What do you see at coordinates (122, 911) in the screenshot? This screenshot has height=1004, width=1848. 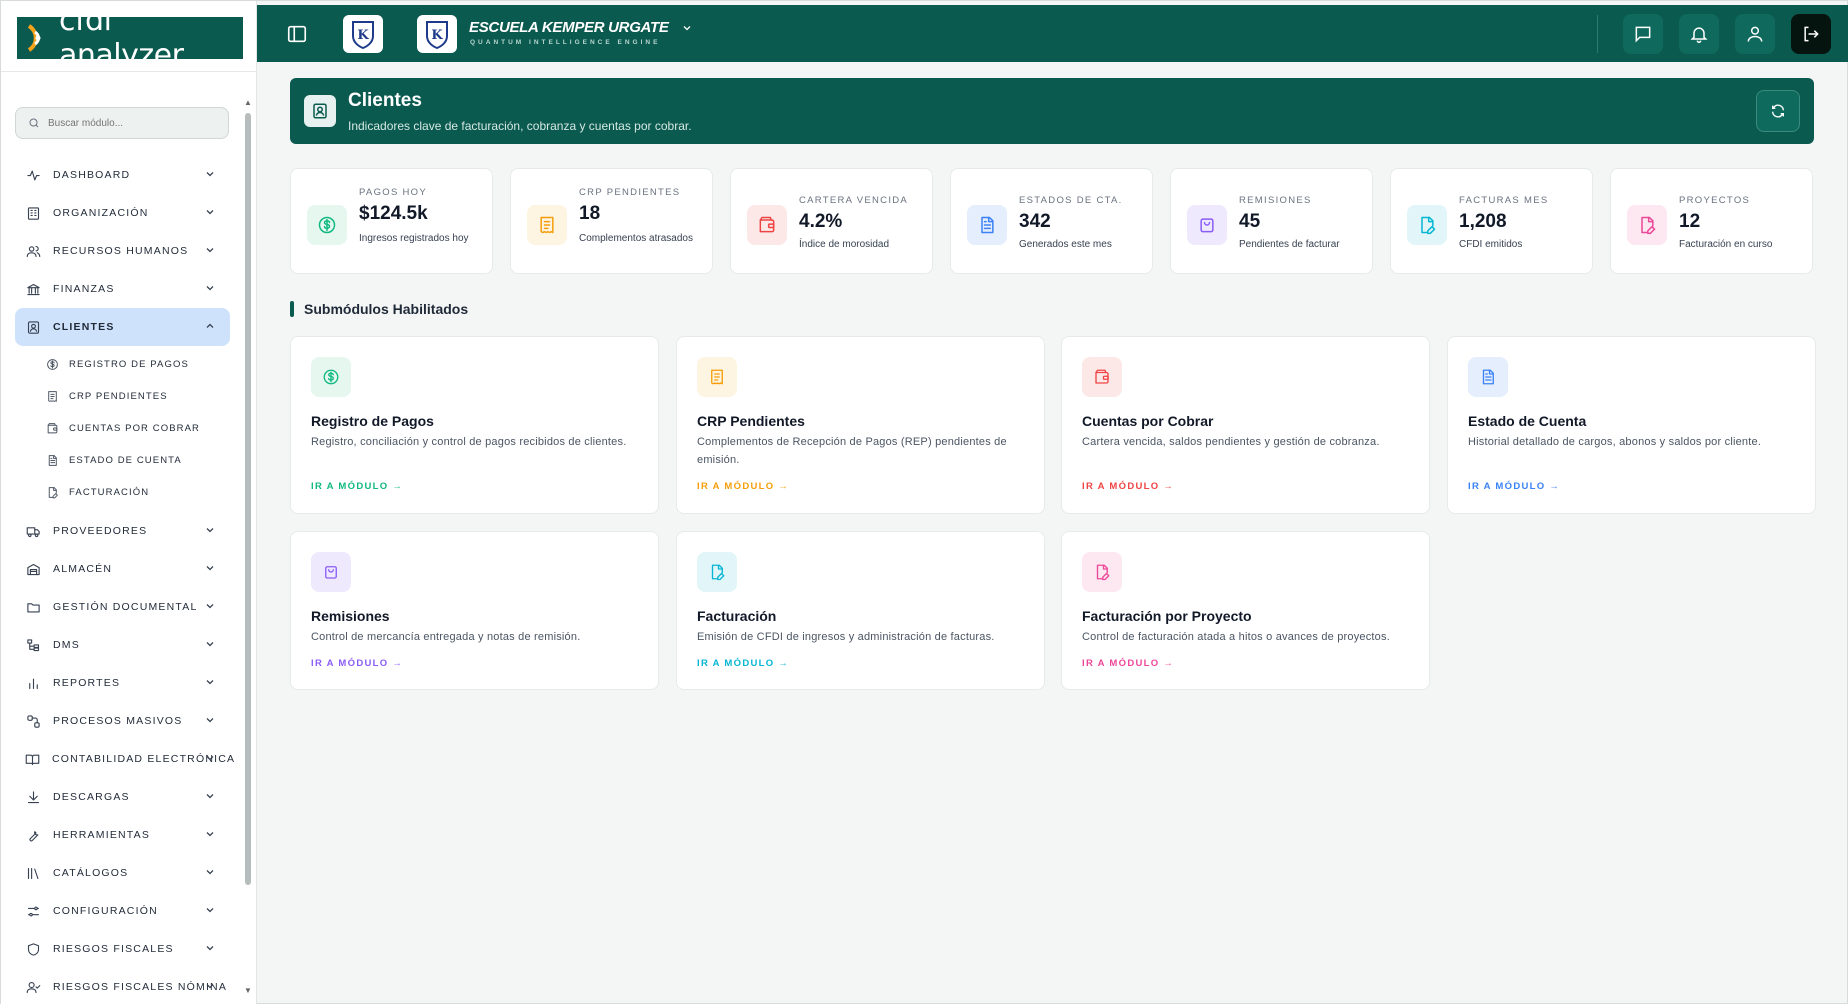 I see `sidebar-item-configuración: CONFIGURACIÓN` at bounding box center [122, 911].